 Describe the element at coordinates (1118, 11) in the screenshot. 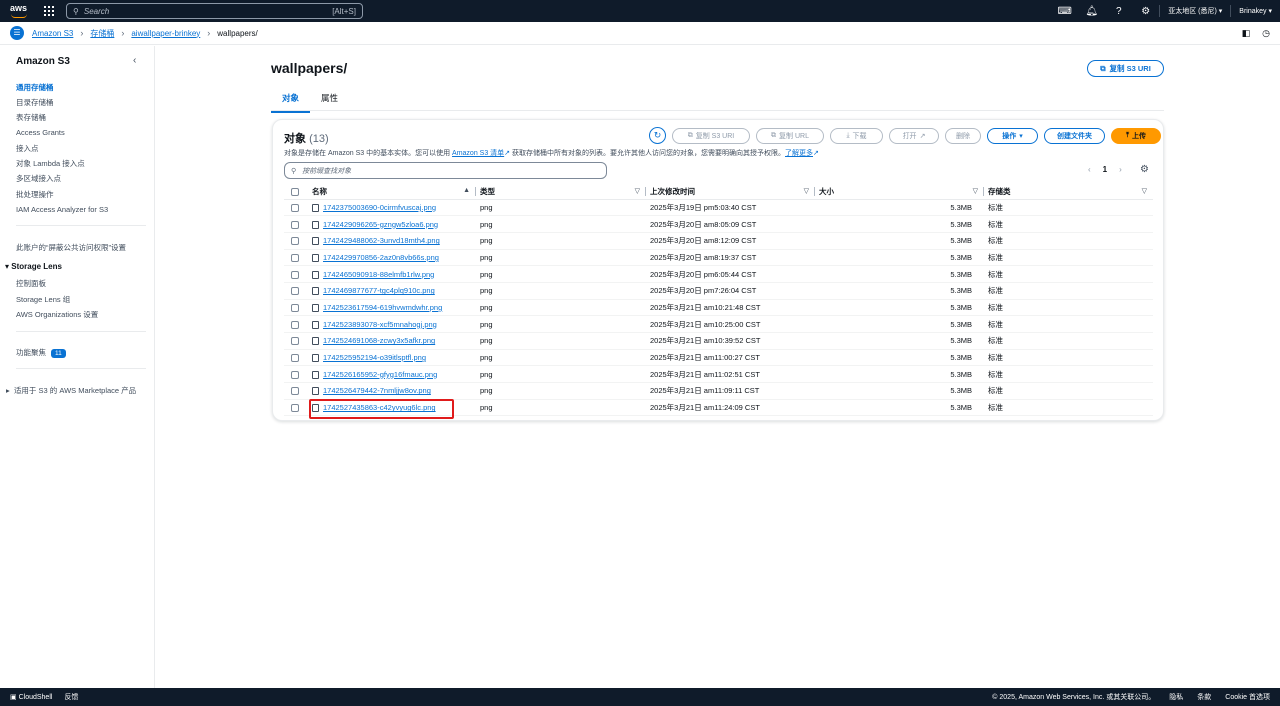

I see `help-icon: ?` at that location.